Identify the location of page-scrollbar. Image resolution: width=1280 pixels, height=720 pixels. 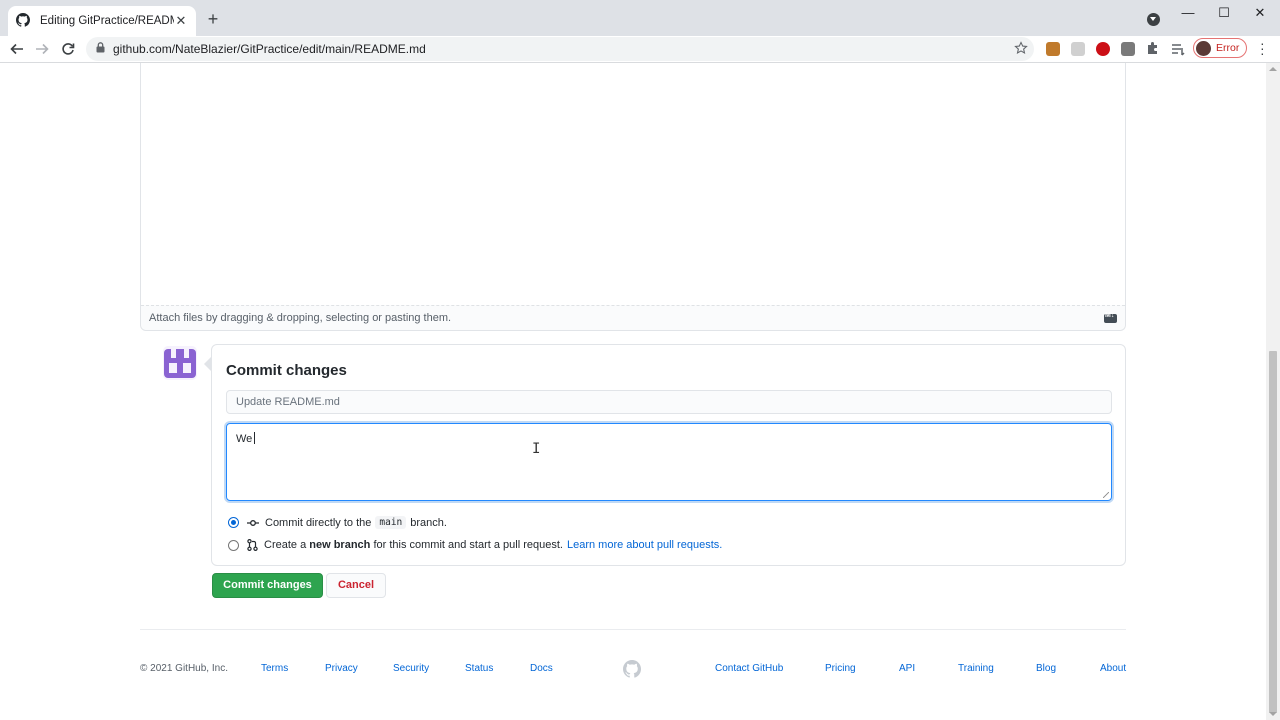
(1273, 391).